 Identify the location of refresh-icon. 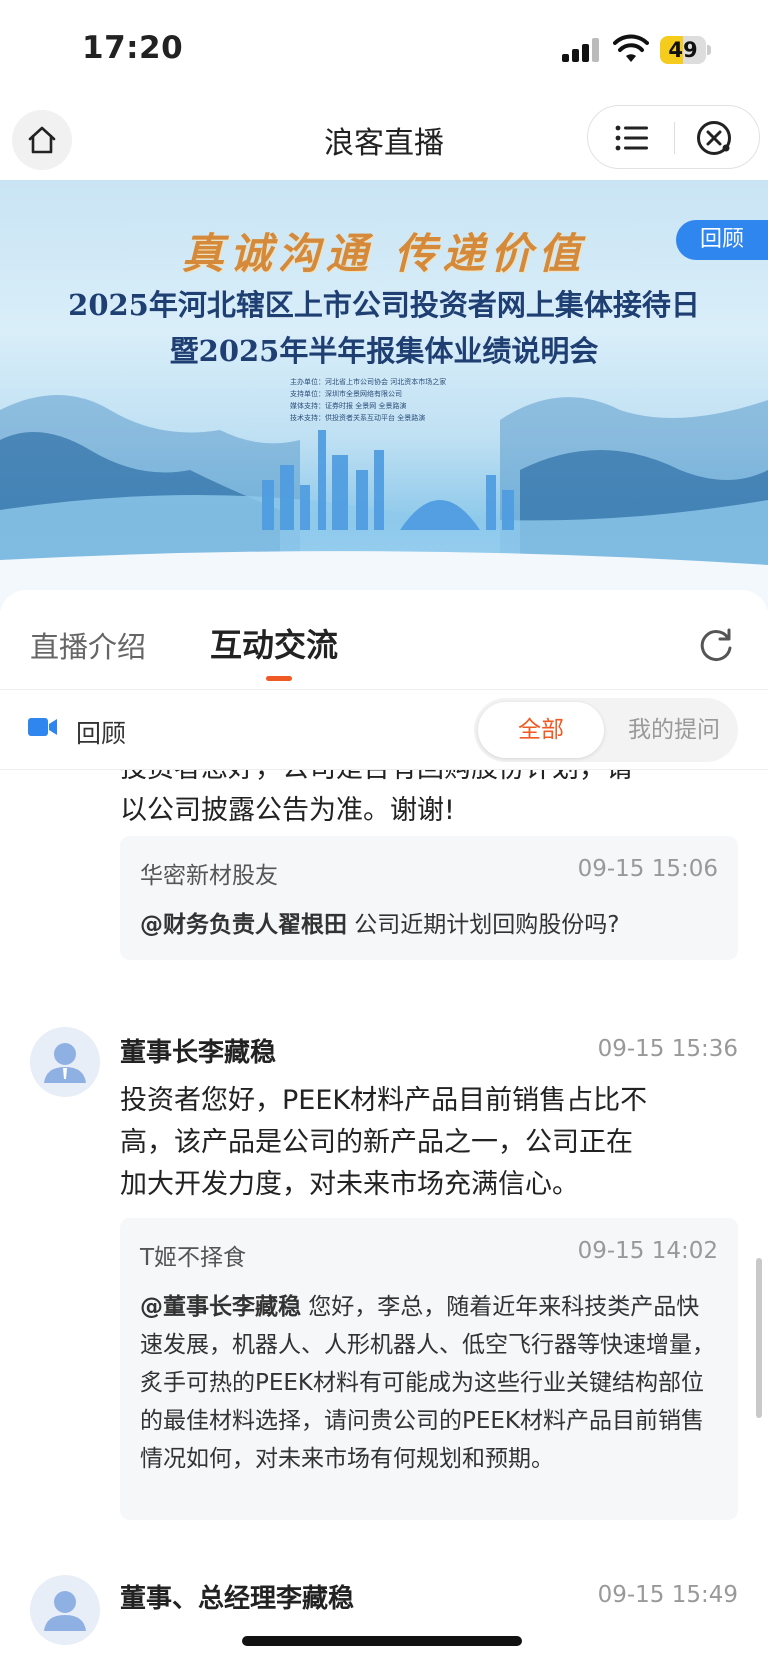
(716, 646).